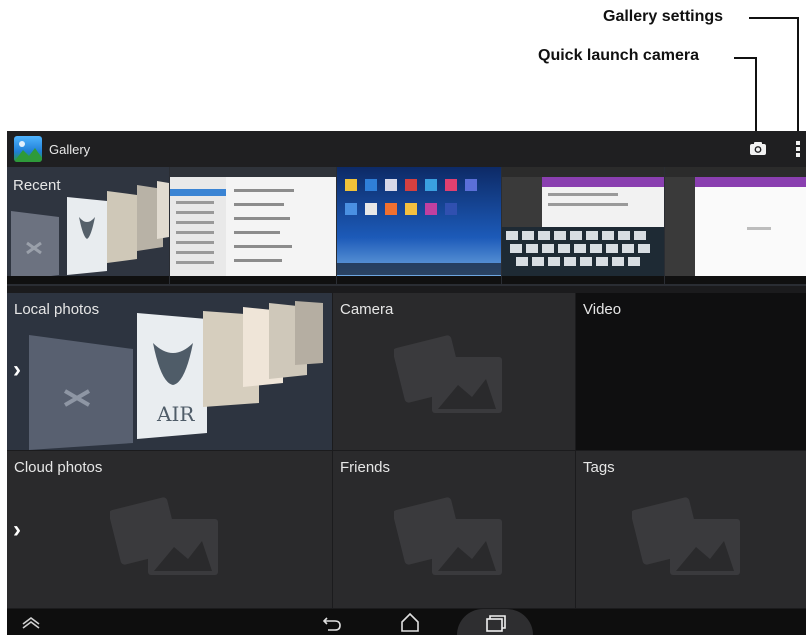 This screenshot has height=635, width=806. What do you see at coordinates (57, 309) in the screenshot?
I see `album-label: Local photos` at bounding box center [57, 309].